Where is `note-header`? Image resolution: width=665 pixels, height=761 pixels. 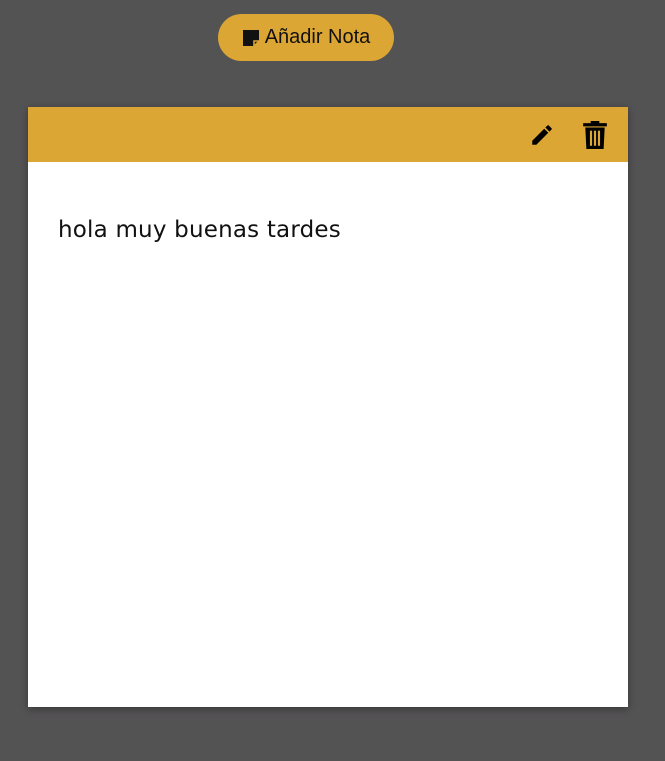
note-header is located at coordinates (328, 134).